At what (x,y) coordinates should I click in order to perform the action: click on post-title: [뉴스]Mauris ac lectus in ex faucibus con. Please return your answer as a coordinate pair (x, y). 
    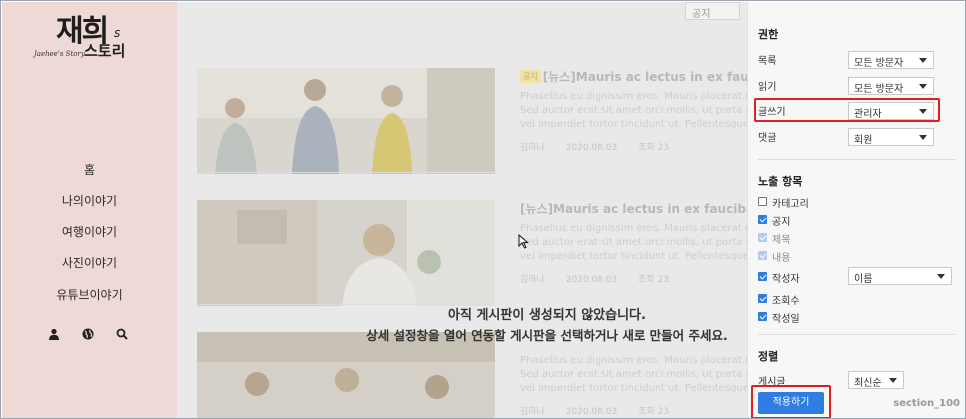
    Looking at the image, I should click on (633, 208).